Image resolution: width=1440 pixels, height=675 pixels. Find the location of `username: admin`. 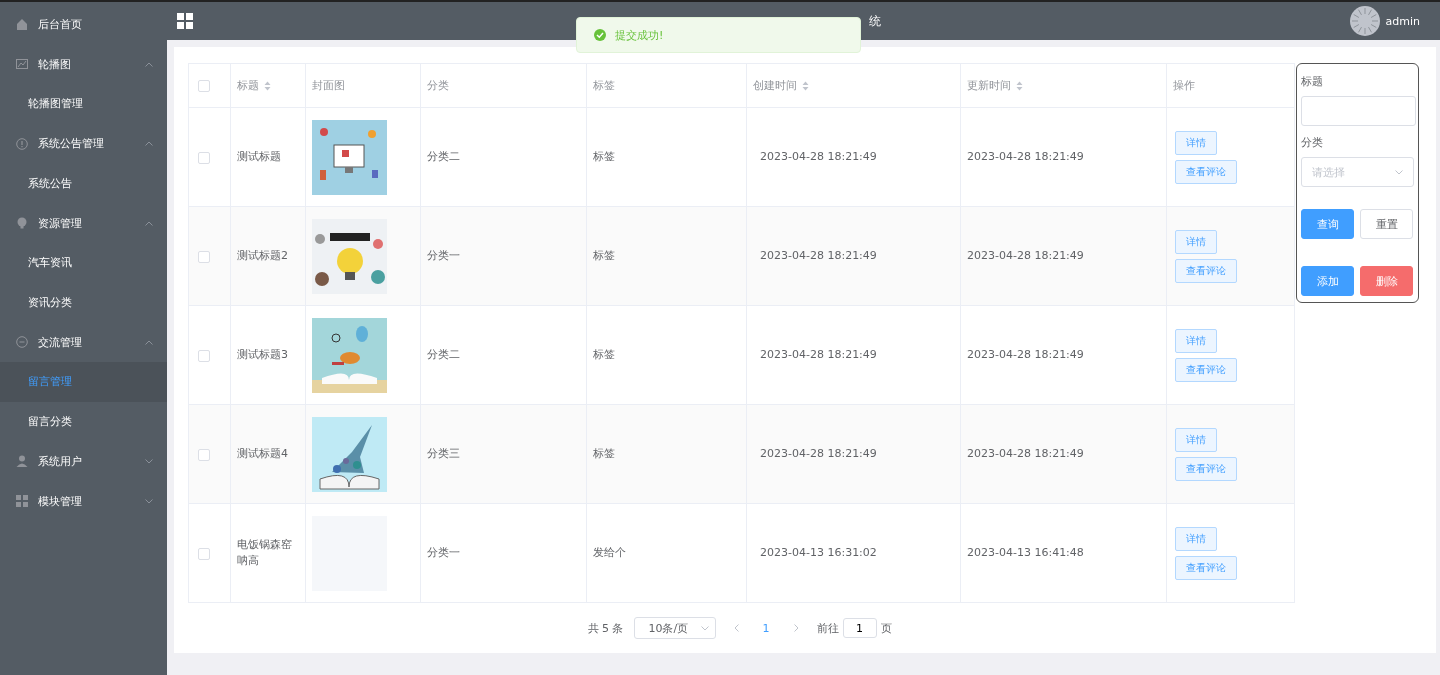

username: admin is located at coordinates (1402, 21).